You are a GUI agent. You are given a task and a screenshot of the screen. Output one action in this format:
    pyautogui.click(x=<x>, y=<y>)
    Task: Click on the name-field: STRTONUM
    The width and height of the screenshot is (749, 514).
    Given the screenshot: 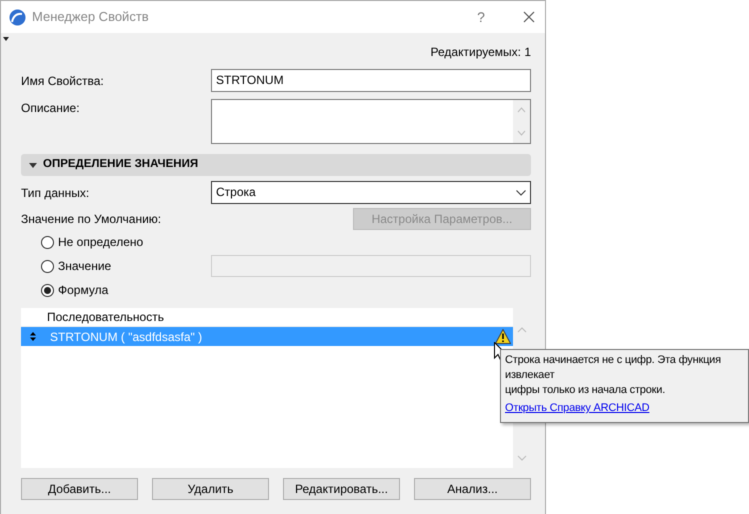 What is the action you would take?
    pyautogui.click(x=371, y=80)
    